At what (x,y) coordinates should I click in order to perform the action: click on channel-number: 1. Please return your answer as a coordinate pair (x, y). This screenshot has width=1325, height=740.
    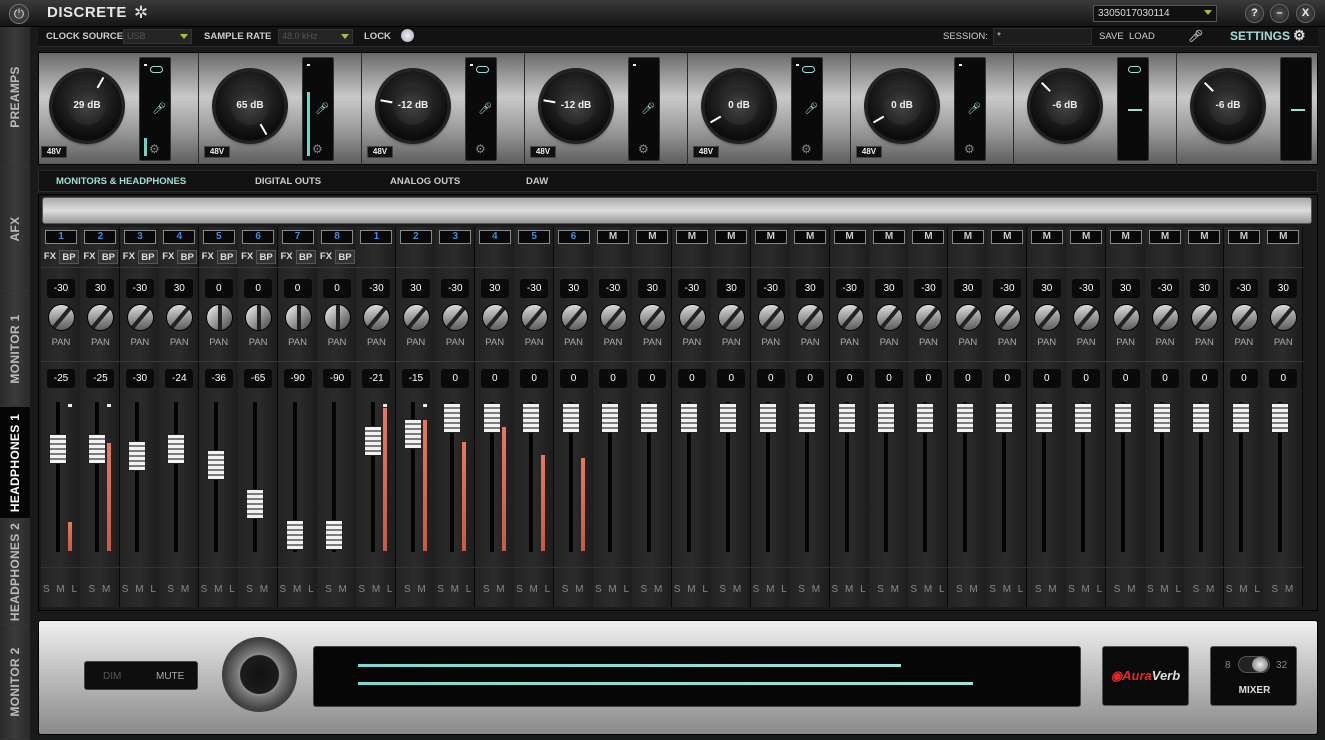
    Looking at the image, I should click on (376, 237).